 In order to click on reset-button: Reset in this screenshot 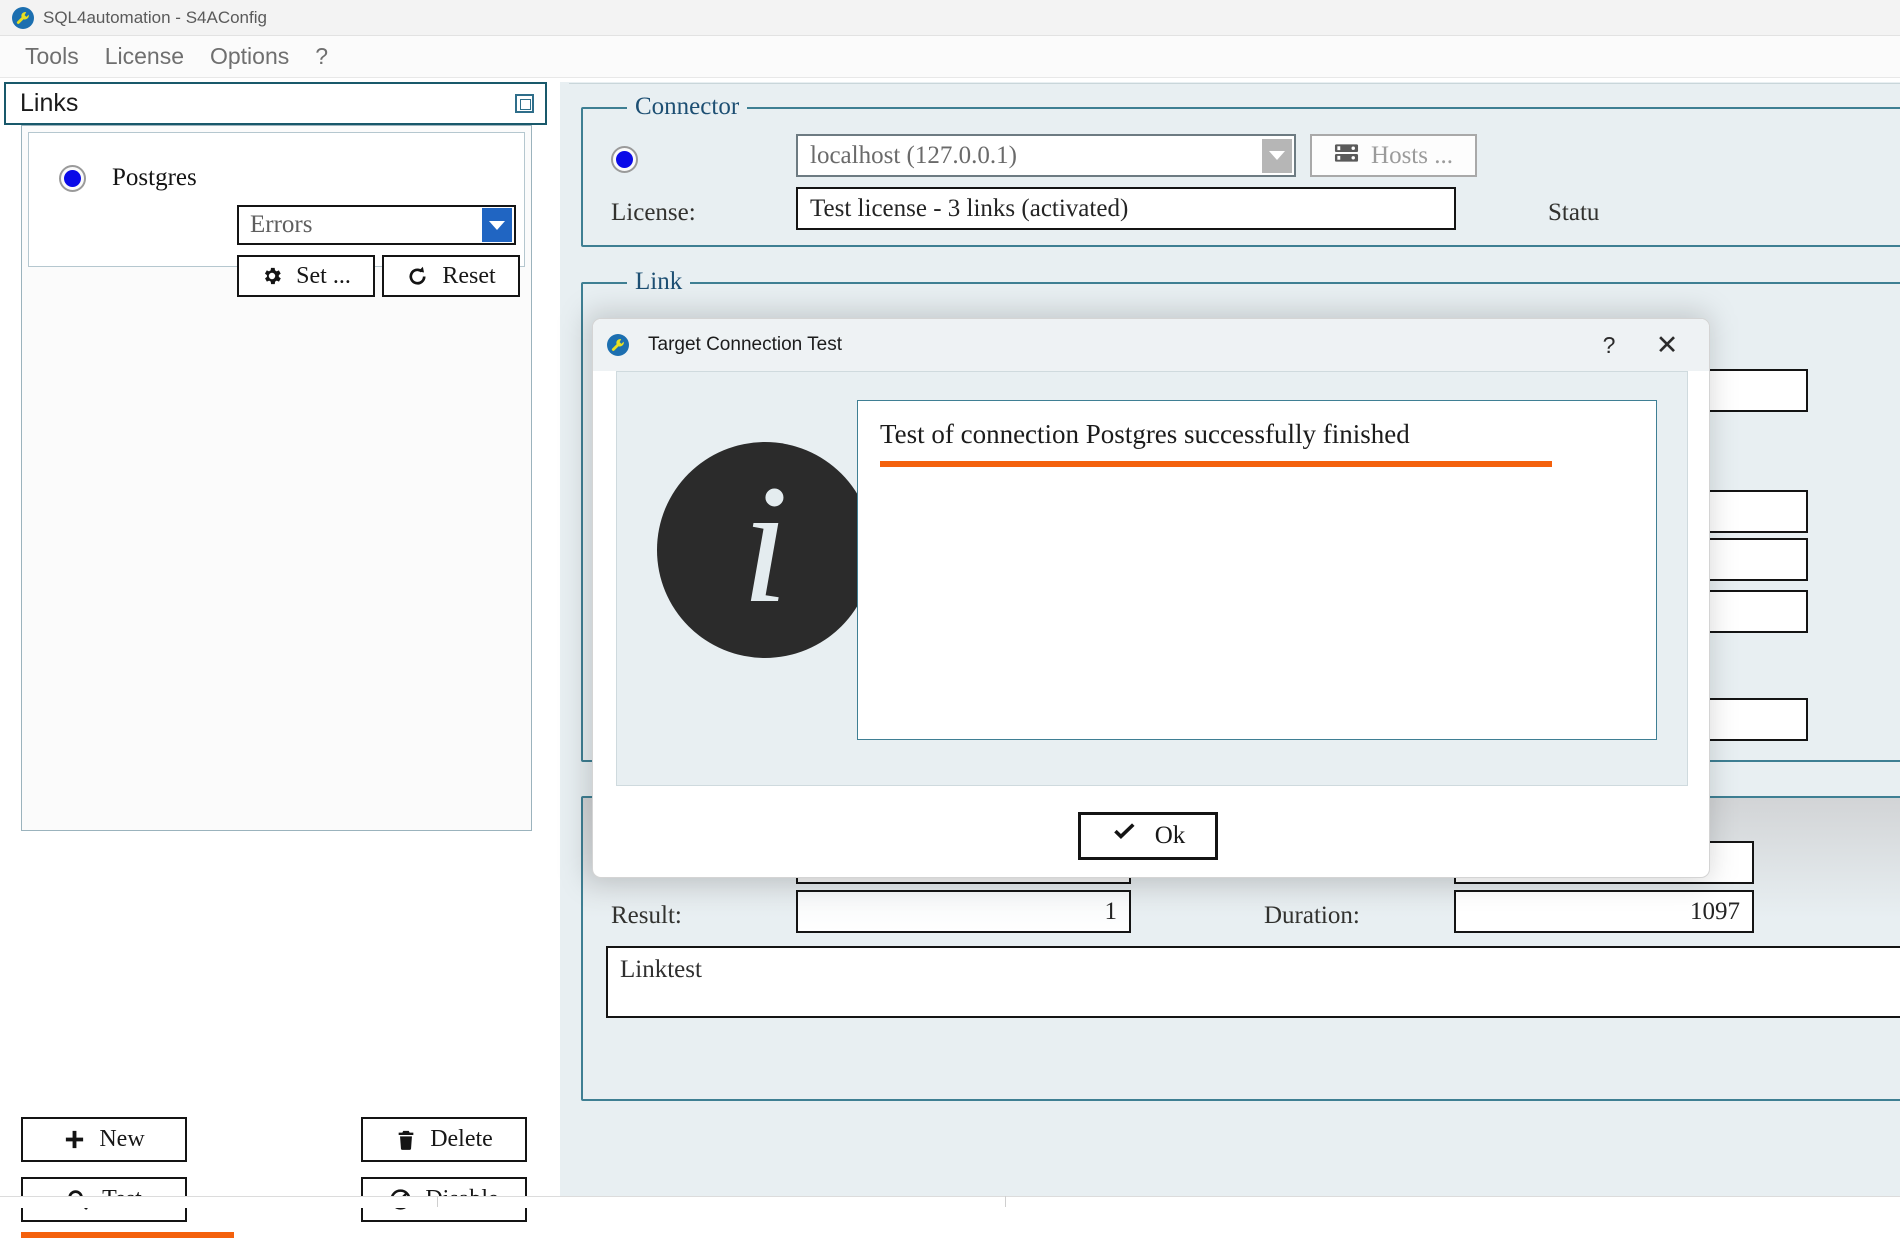, I will do `click(451, 276)`.